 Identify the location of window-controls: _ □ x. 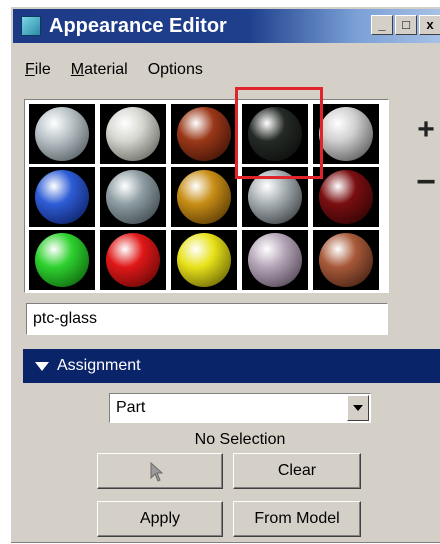
(405, 25).